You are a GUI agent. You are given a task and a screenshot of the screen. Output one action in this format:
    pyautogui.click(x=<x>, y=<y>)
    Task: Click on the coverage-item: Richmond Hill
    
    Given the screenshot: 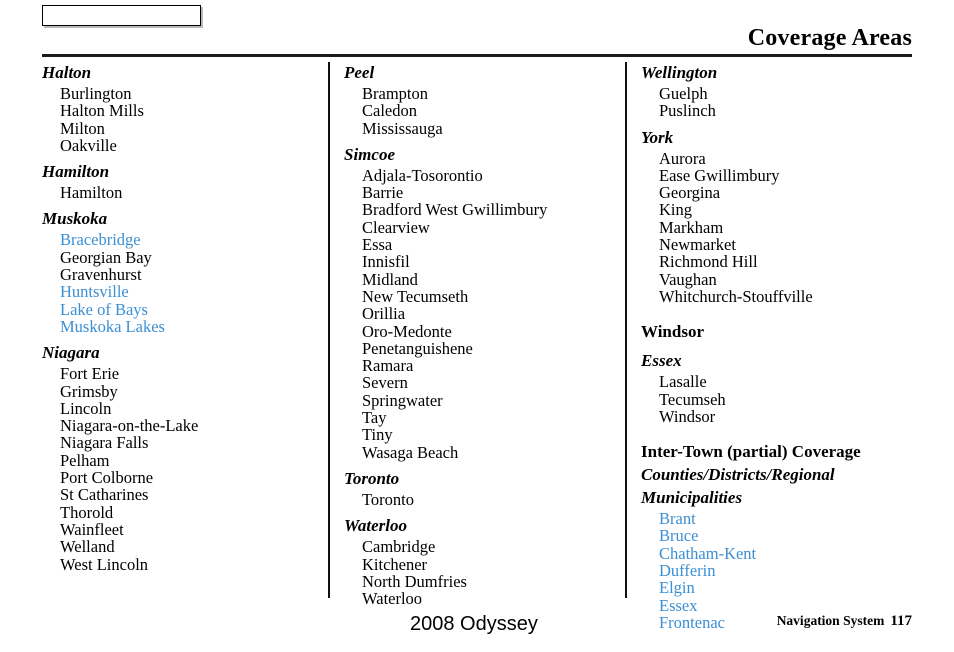 What is the action you would take?
    pyautogui.click(x=708, y=262)
    